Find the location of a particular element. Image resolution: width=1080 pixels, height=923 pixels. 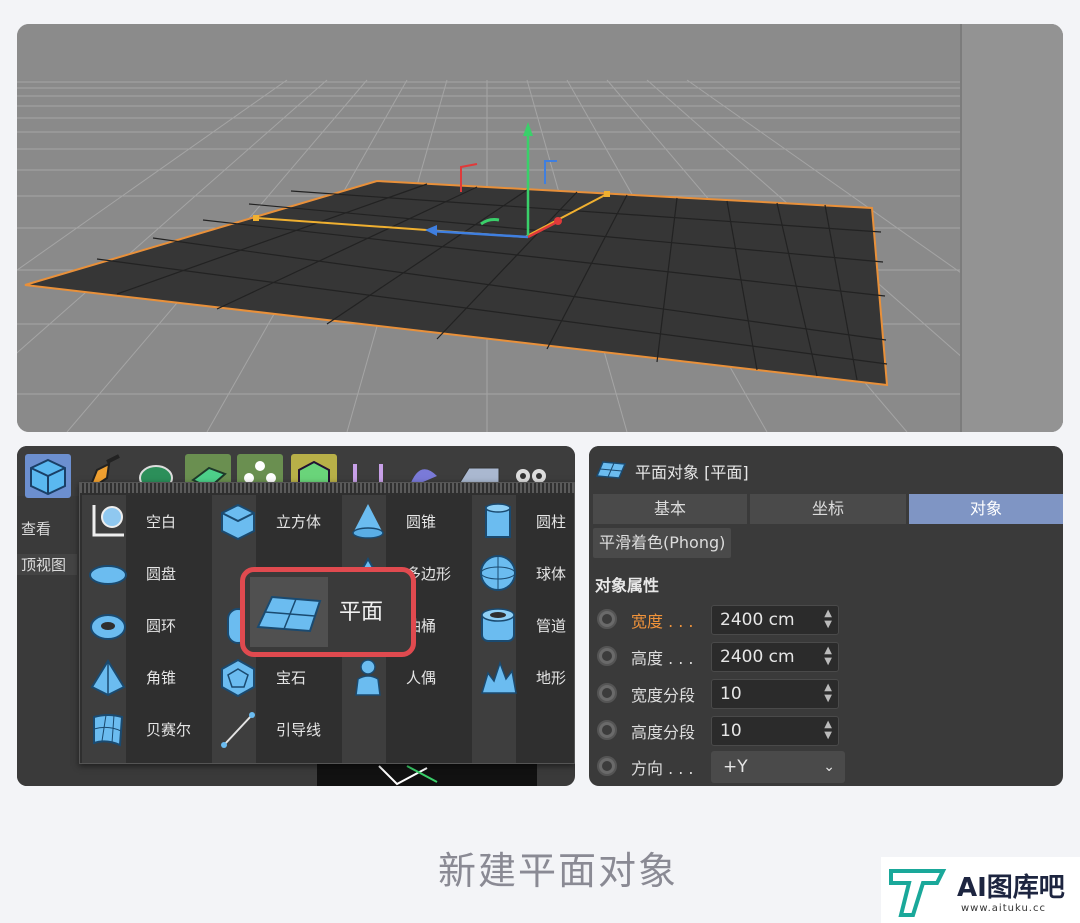

popup-item-bezier: 贝赛尔 is located at coordinates (147, 729).